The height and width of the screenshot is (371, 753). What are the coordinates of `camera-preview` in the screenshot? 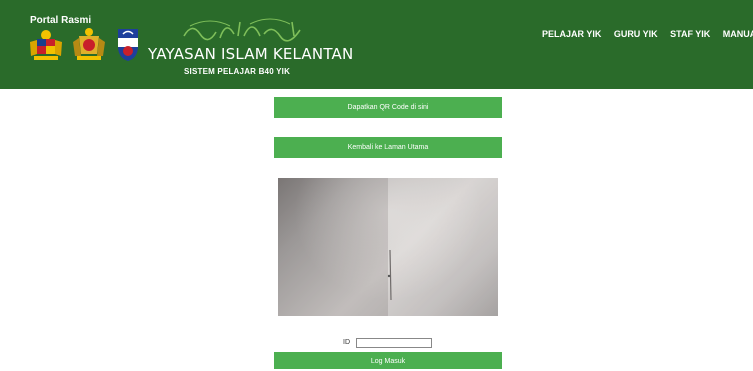 It's located at (388, 247).